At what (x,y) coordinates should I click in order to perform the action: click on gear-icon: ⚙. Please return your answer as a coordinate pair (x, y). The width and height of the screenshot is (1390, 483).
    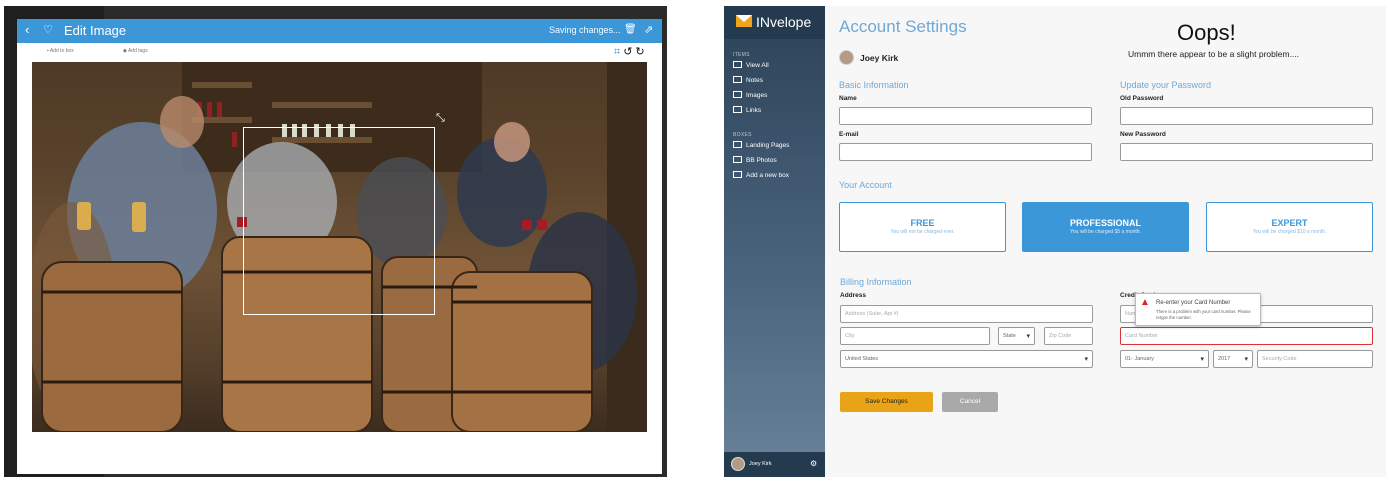
    Looking at the image, I should click on (813, 463).